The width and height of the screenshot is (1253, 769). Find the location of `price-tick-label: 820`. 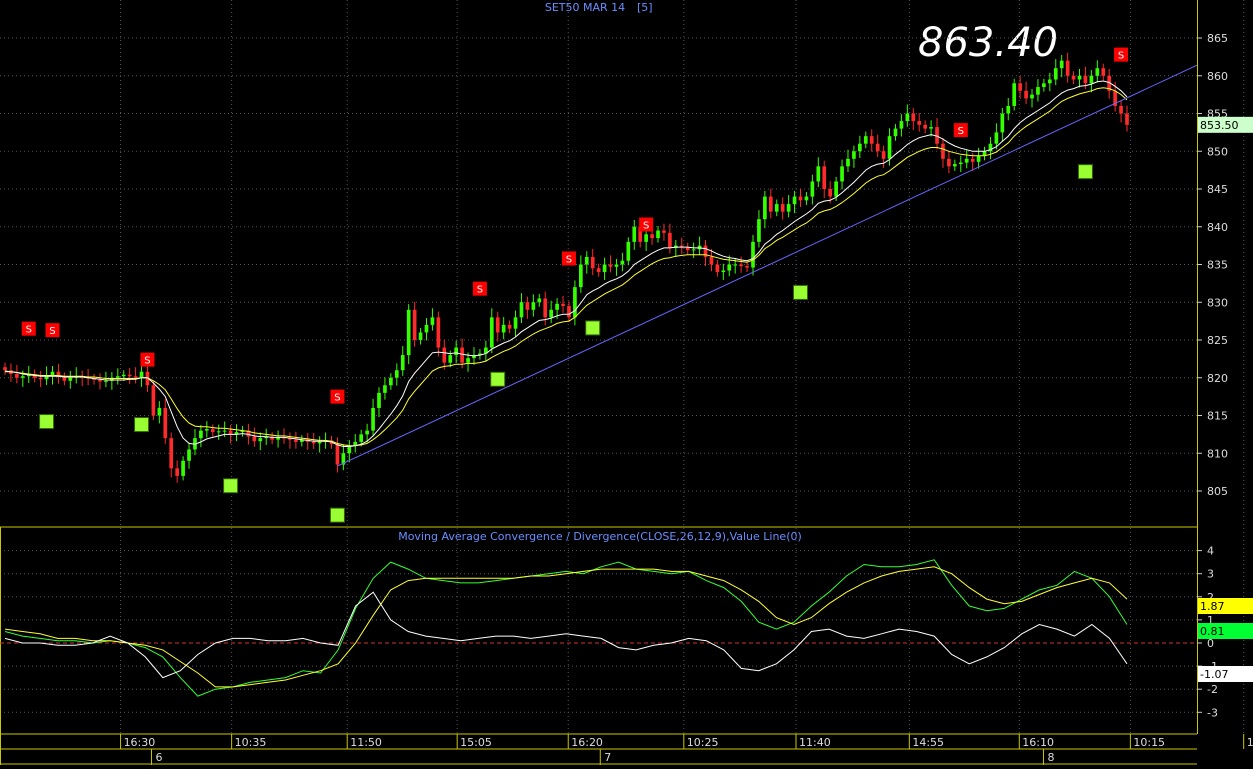

price-tick-label: 820 is located at coordinates (1217, 378).